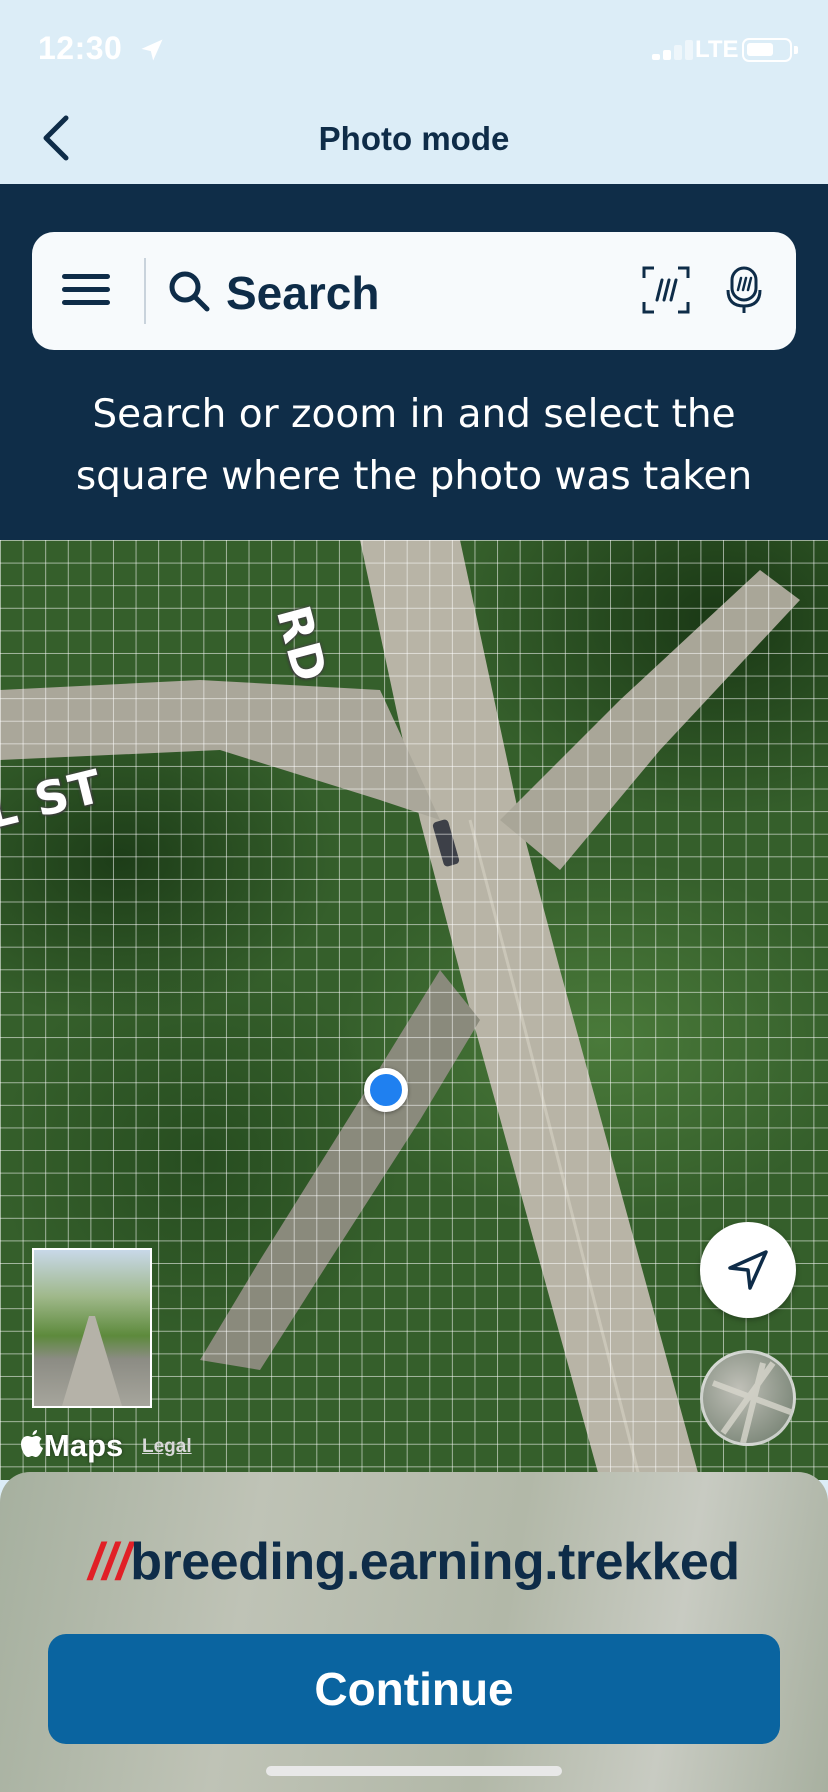  What do you see at coordinates (744, 290) in the screenshot?
I see `microphone-icon` at bounding box center [744, 290].